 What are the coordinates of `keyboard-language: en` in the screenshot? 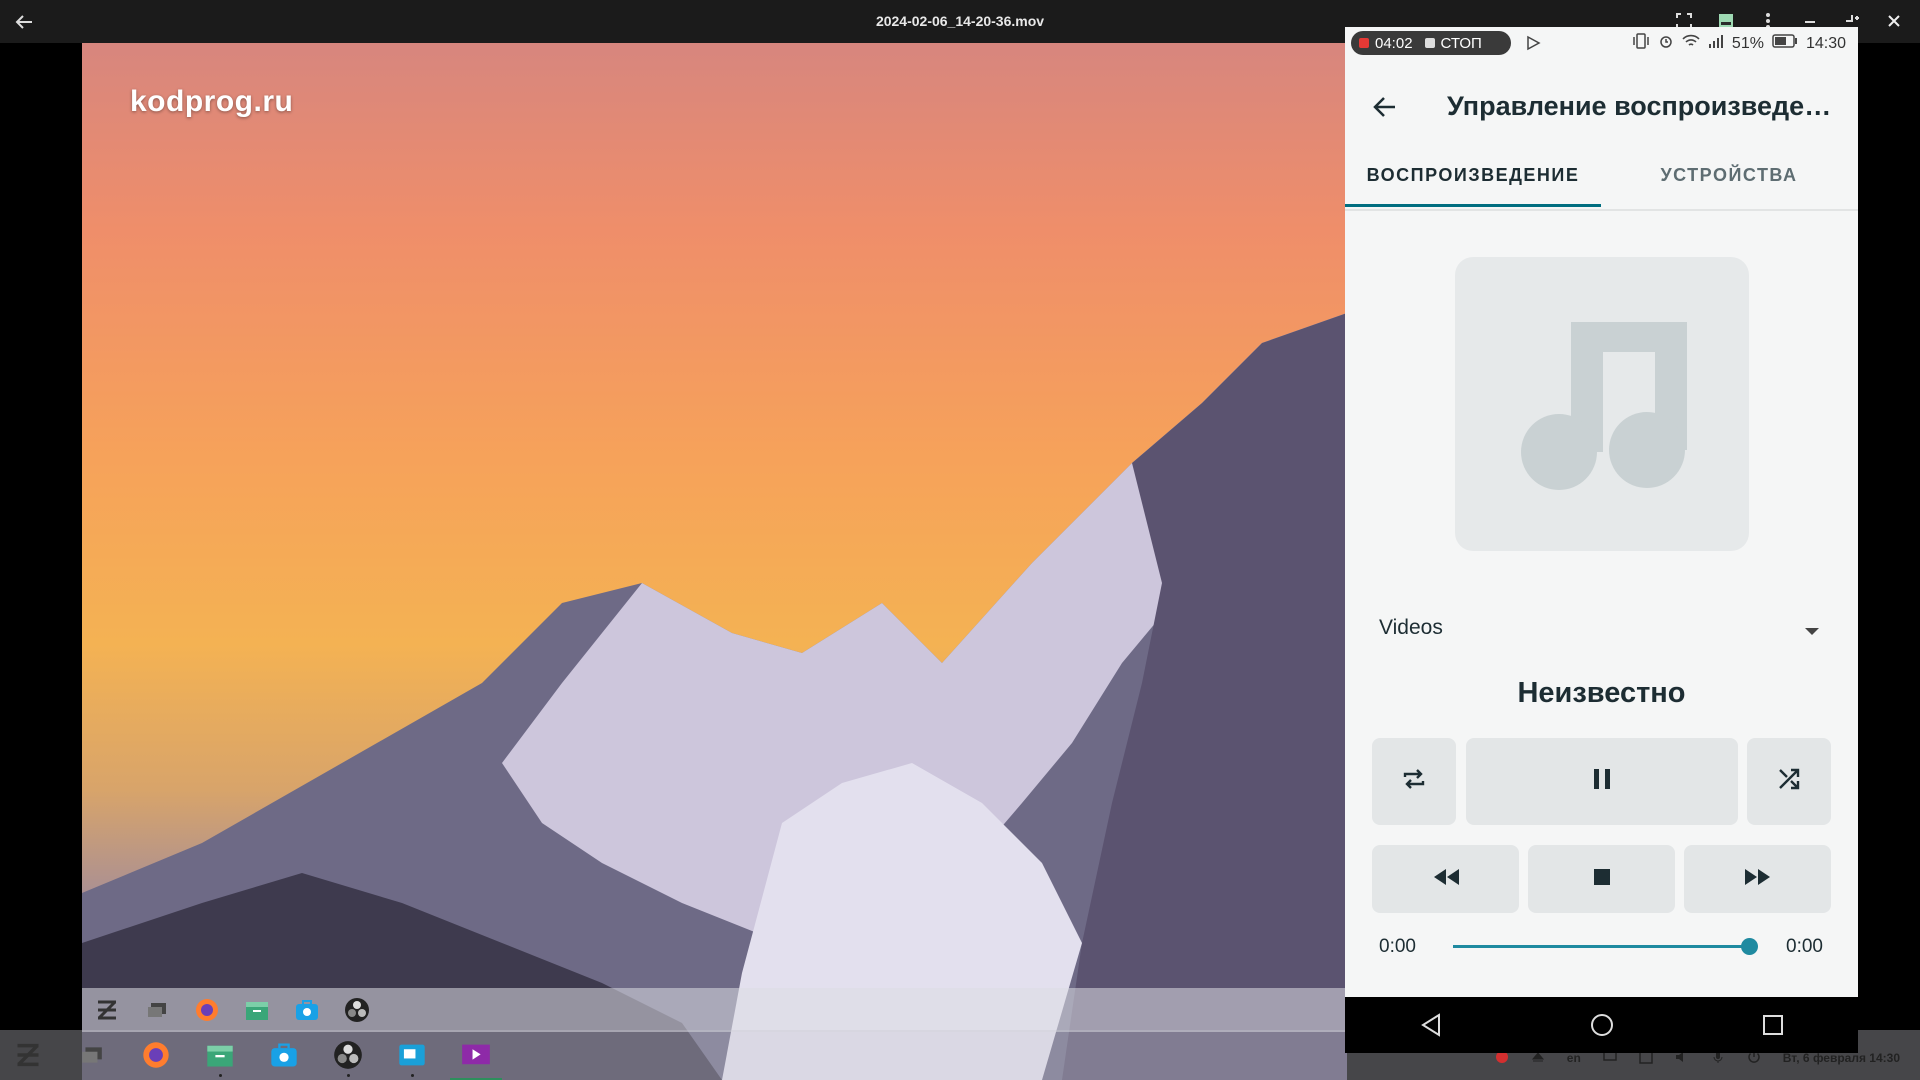 It's located at (1574, 1058).